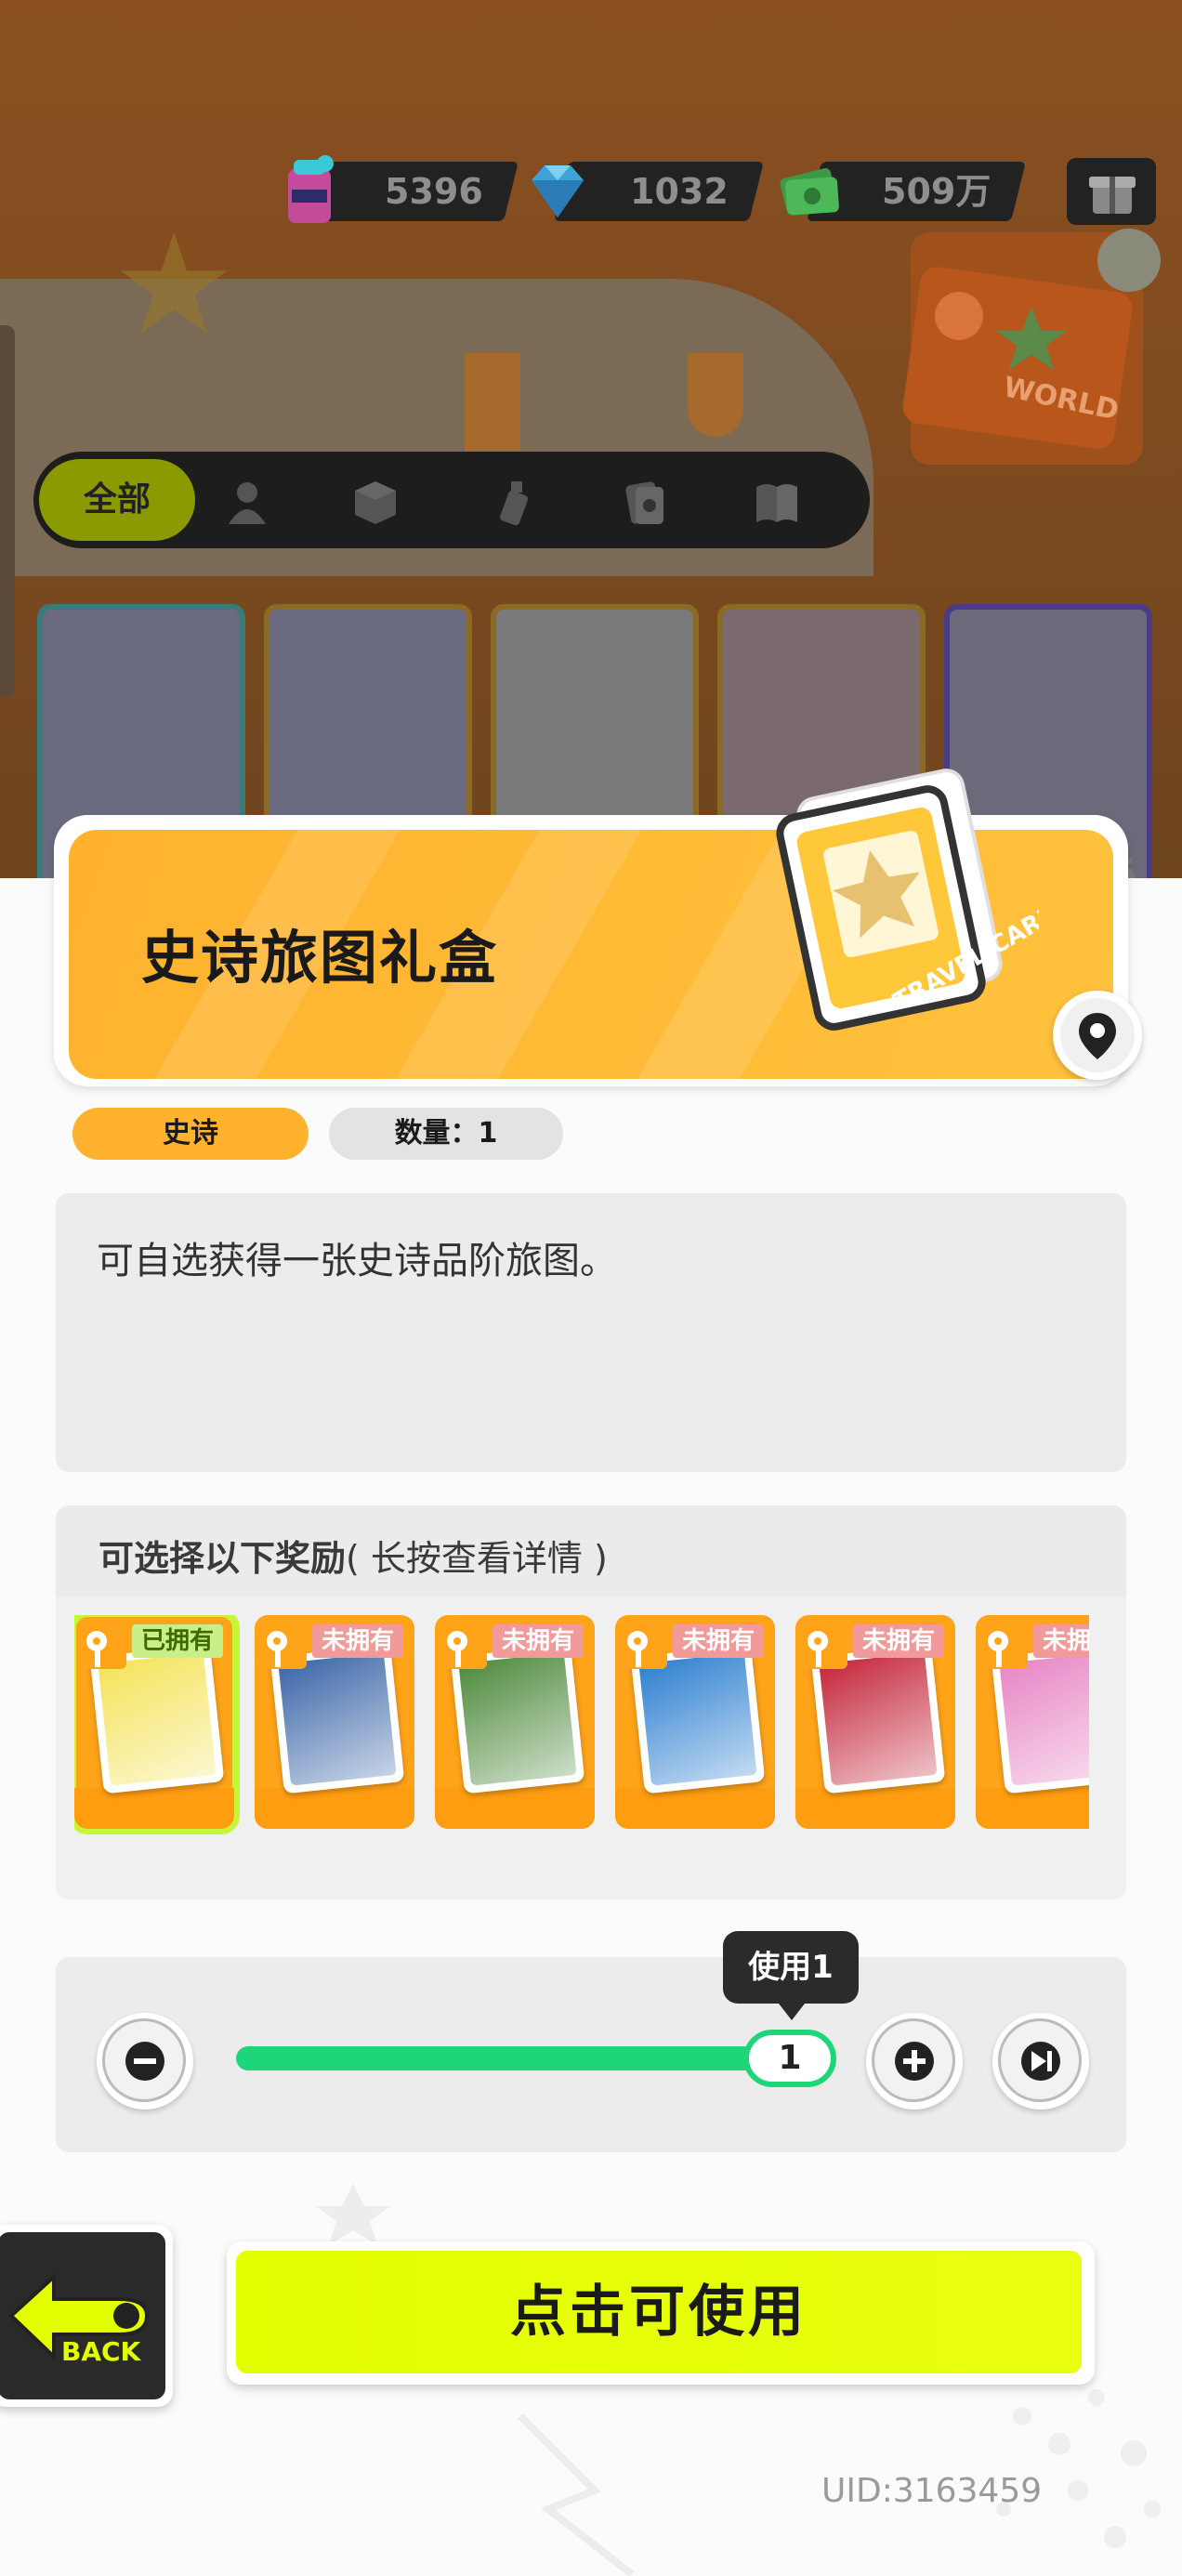 This screenshot has width=1182, height=2576. Describe the element at coordinates (533, 2058) in the screenshot. I see `quantity-slider-track` at that location.